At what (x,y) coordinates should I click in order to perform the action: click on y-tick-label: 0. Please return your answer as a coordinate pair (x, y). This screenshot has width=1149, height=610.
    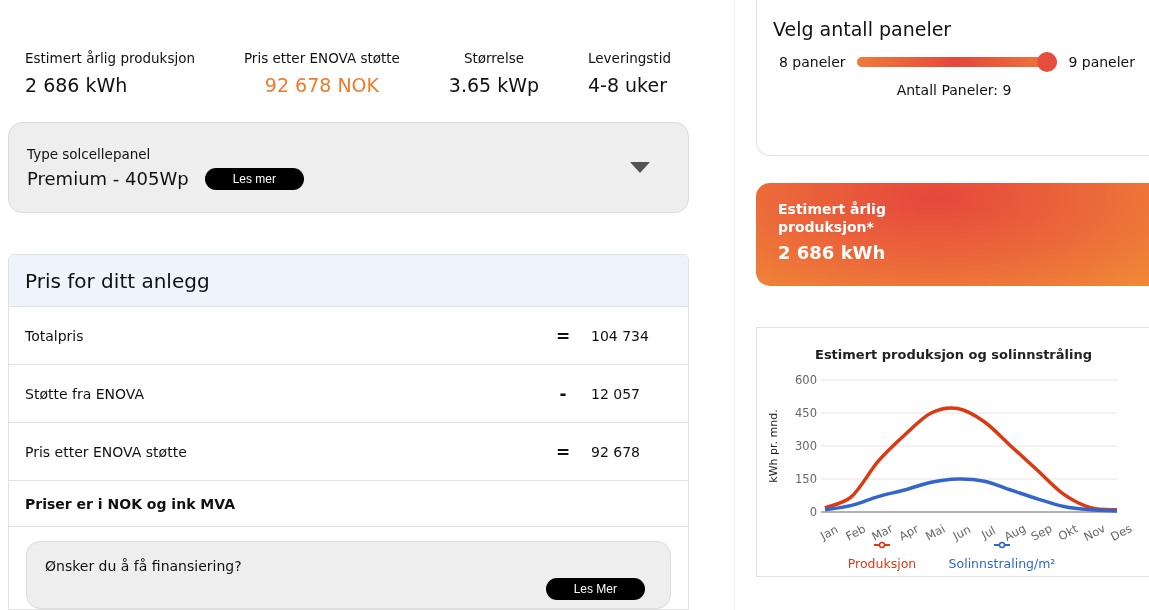
    Looking at the image, I should click on (813, 512).